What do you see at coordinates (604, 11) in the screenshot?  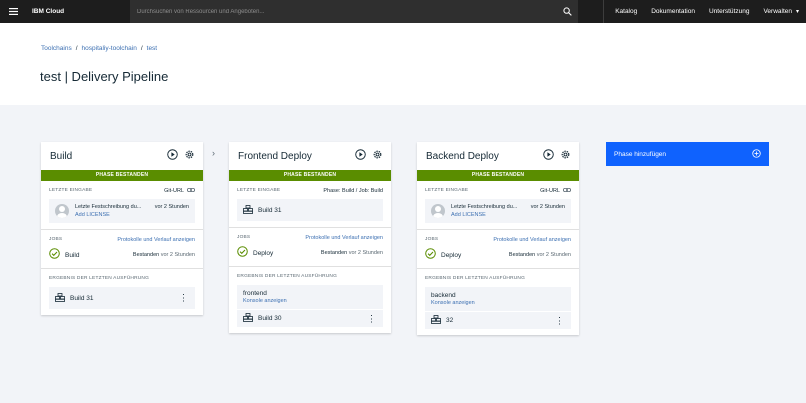 I see `nav-divider` at bounding box center [604, 11].